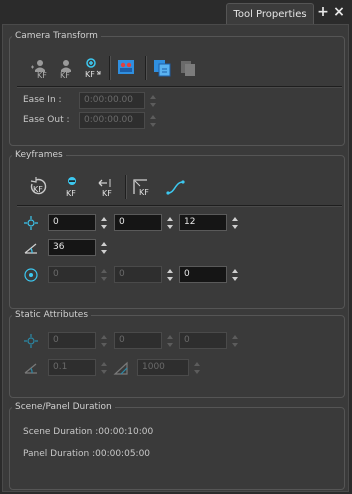 This screenshot has height=494, width=352. Describe the element at coordinates (138, 222) in the screenshot. I see `keyframe-position-y-field: 0` at that location.